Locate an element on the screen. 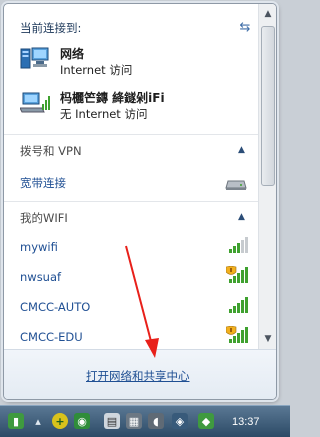  network-name: 杩欐笀鏄 絳鐩剁iFi is located at coordinates (112, 98).